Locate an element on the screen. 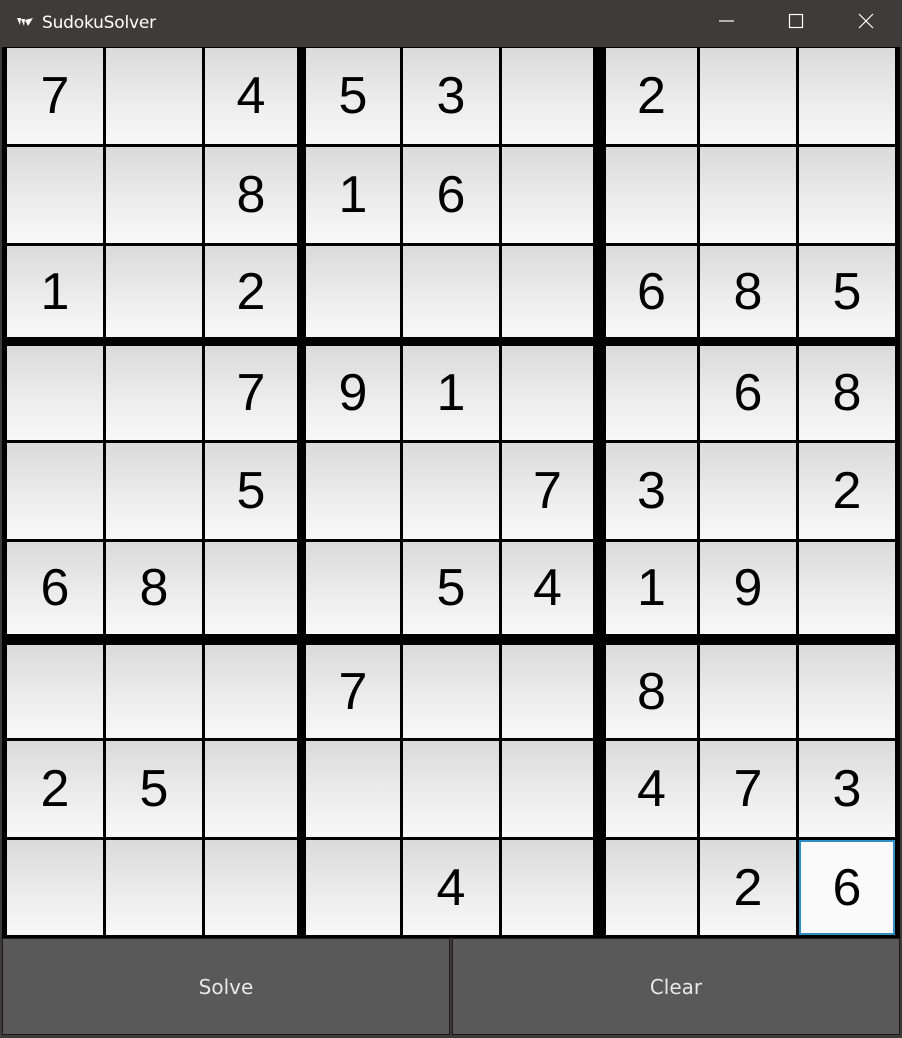 This screenshot has height=1038, width=902. maximize-icon is located at coordinates (796, 23).